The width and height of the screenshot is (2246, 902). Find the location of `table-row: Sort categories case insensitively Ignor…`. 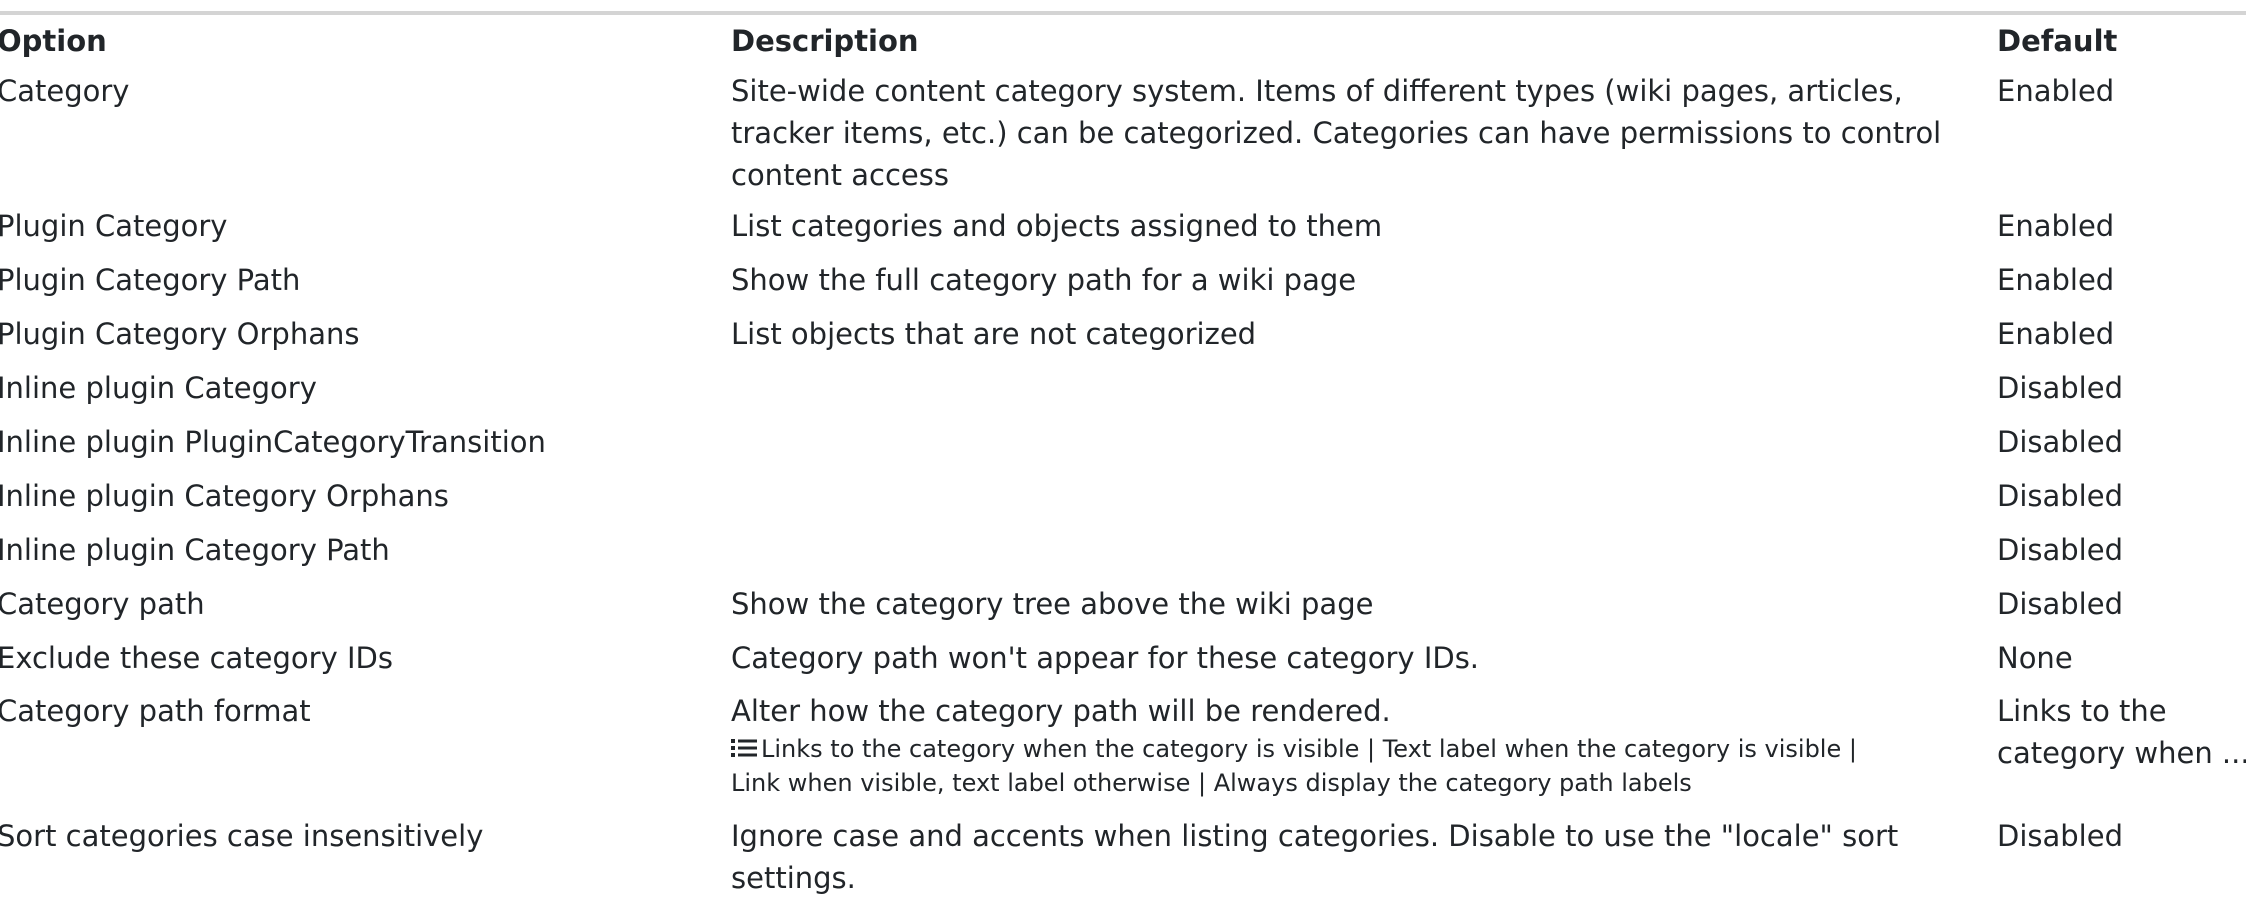

table-row: Sort categories case insensitively Ignor… is located at coordinates (1123, 856).